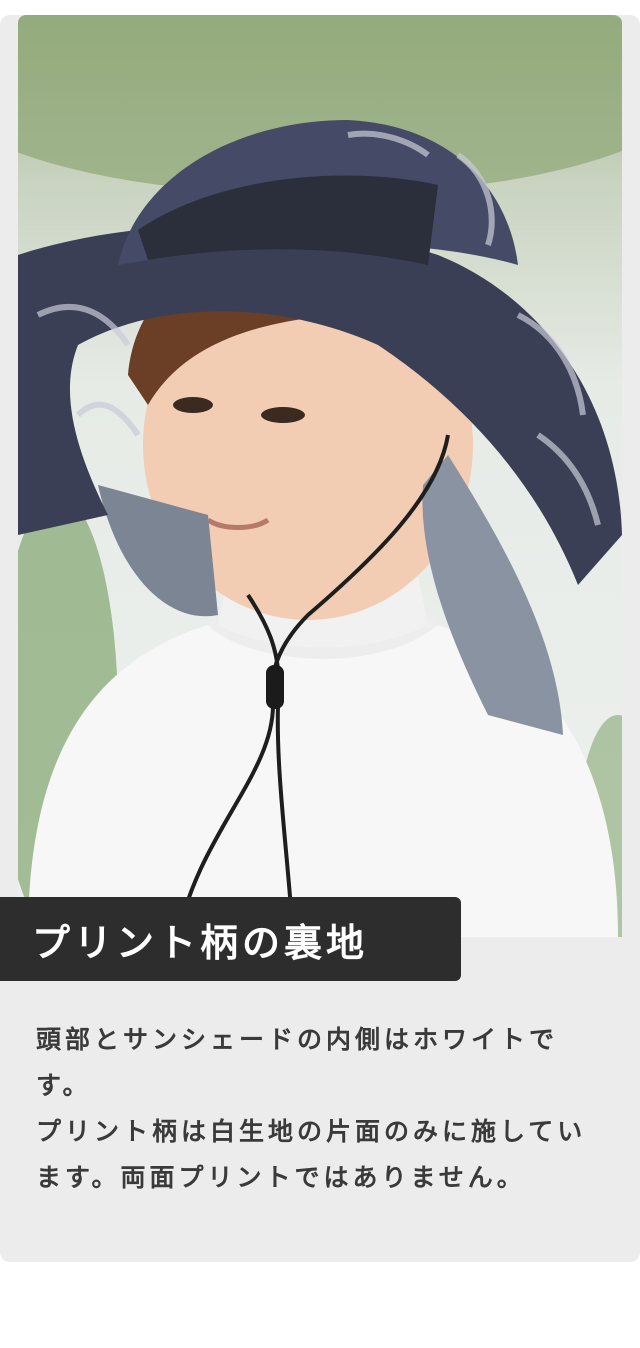 This screenshot has height=1348, width=640. Describe the element at coordinates (311, 1154) in the screenshot. I see `description-paragraph-2: プリント柄は白生地の片面のみに施しています。両面プリントではありません。` at that location.